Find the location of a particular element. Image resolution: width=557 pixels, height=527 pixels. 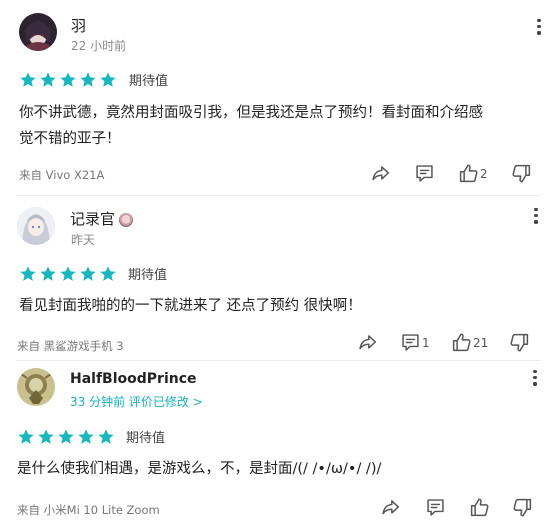

like-button: 2 is located at coordinates (473, 174).